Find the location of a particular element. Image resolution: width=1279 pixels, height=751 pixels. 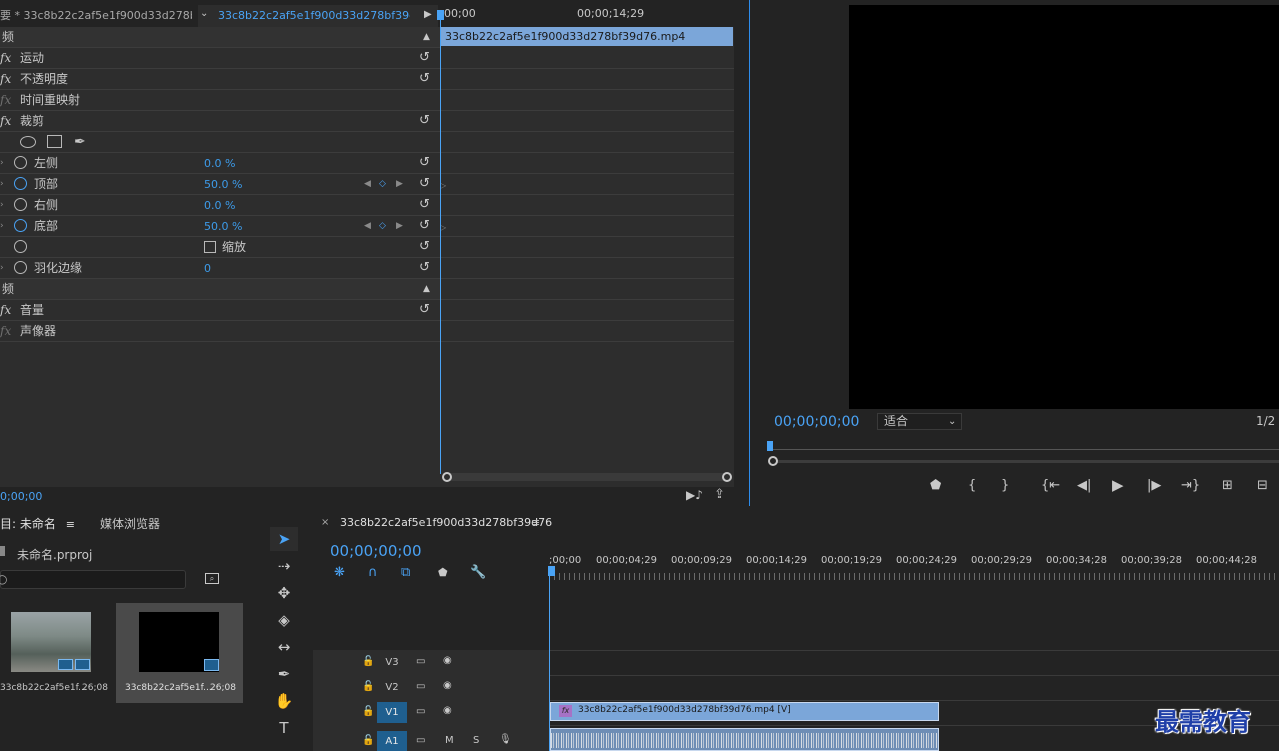

find-icon: ⌕ is located at coordinates (212, 578).